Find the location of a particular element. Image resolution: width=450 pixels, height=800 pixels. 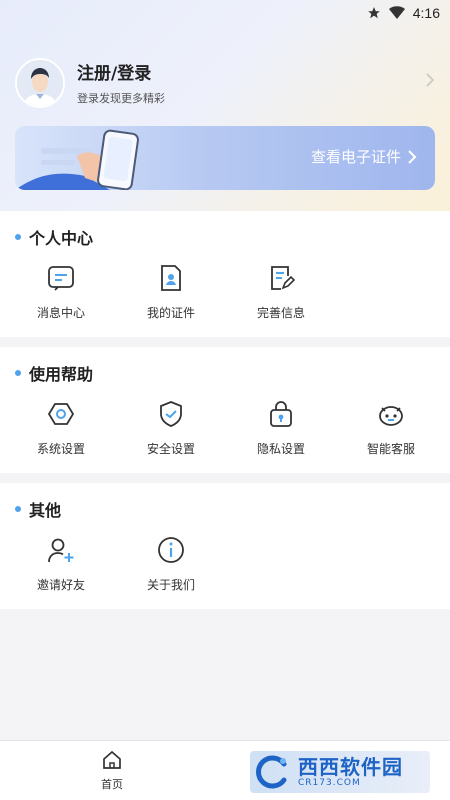

grid-item-about-us: 关于我们 is located at coordinates (171, 563).